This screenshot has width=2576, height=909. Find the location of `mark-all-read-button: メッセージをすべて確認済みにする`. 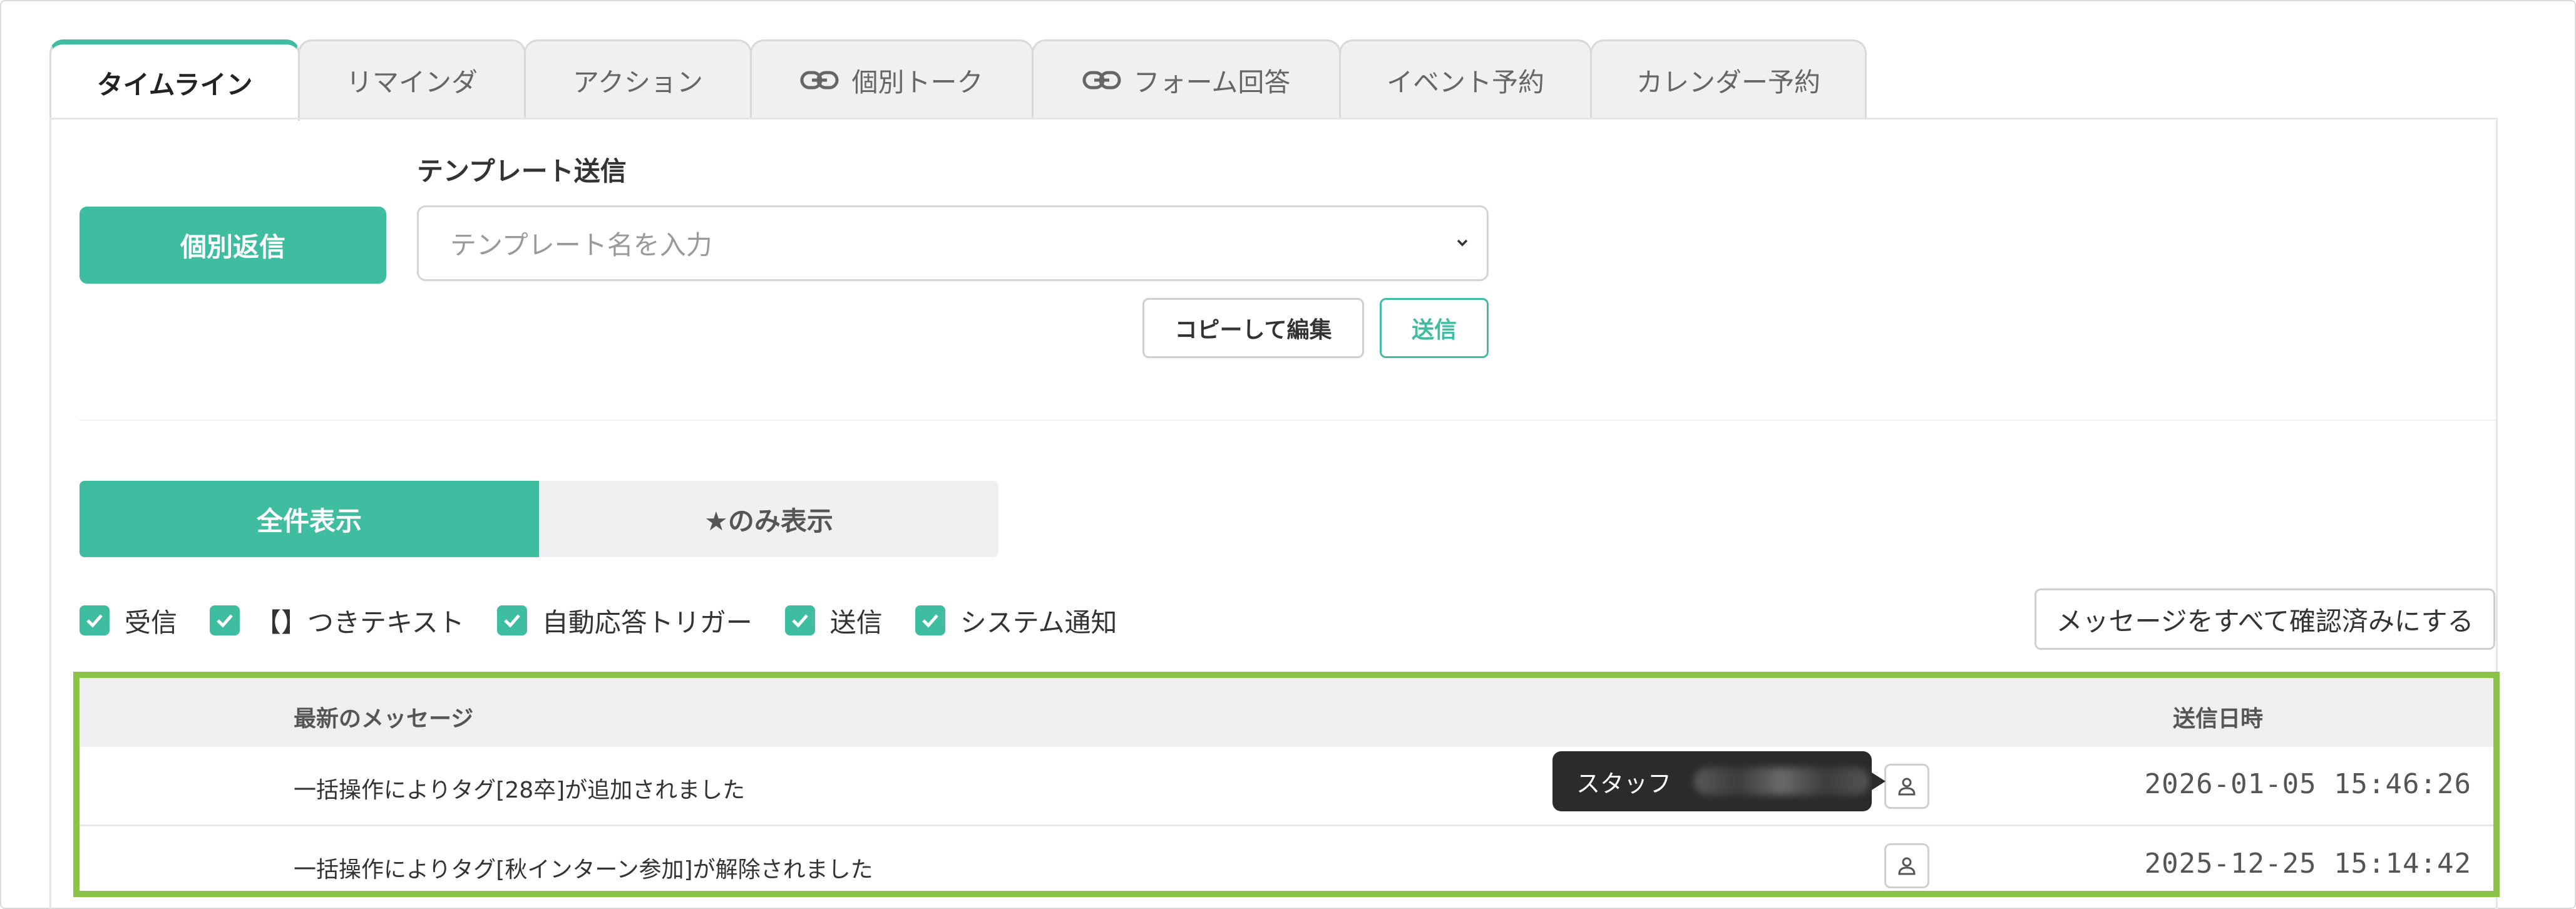

mark-all-read-button: メッセージをすべて確認済みにする is located at coordinates (2265, 619).